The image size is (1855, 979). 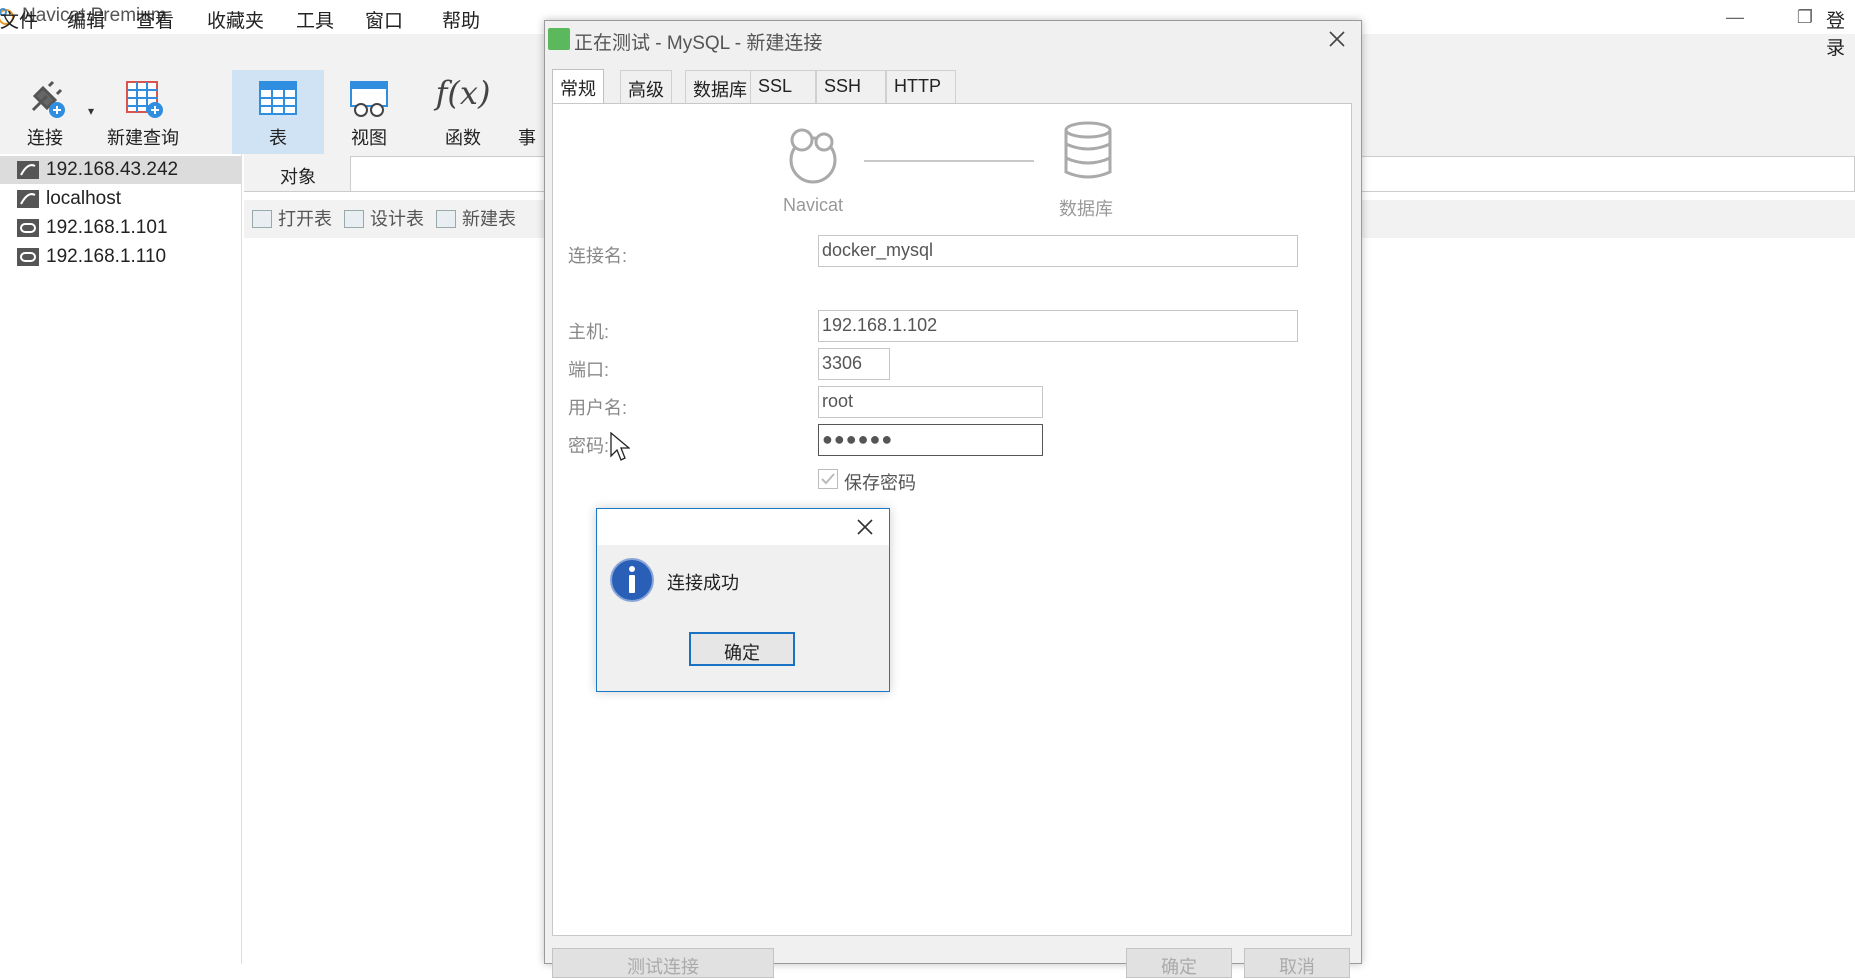 What do you see at coordinates (143, 138) in the screenshot?
I see `new-query-label: 新建查询` at bounding box center [143, 138].